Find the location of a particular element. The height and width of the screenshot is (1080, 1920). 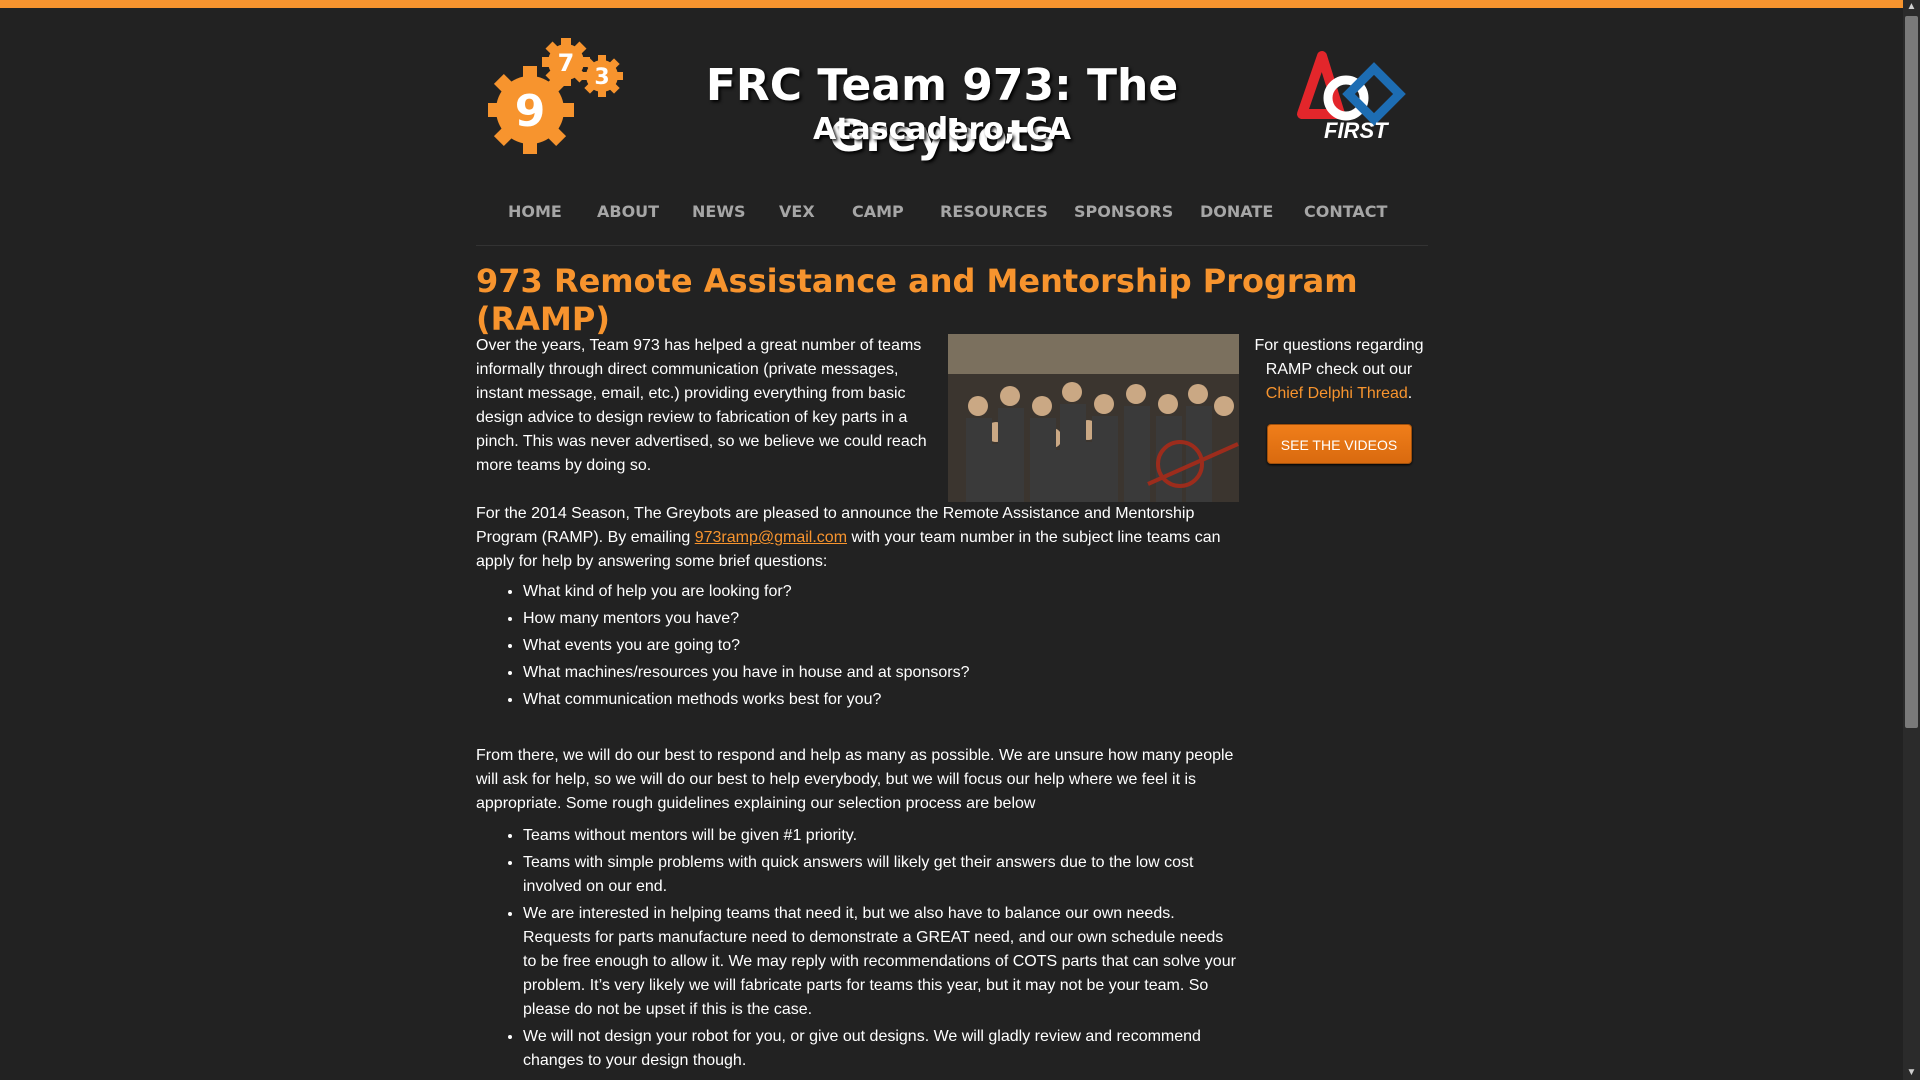

gear-number-7: 7 is located at coordinates (566, 63).